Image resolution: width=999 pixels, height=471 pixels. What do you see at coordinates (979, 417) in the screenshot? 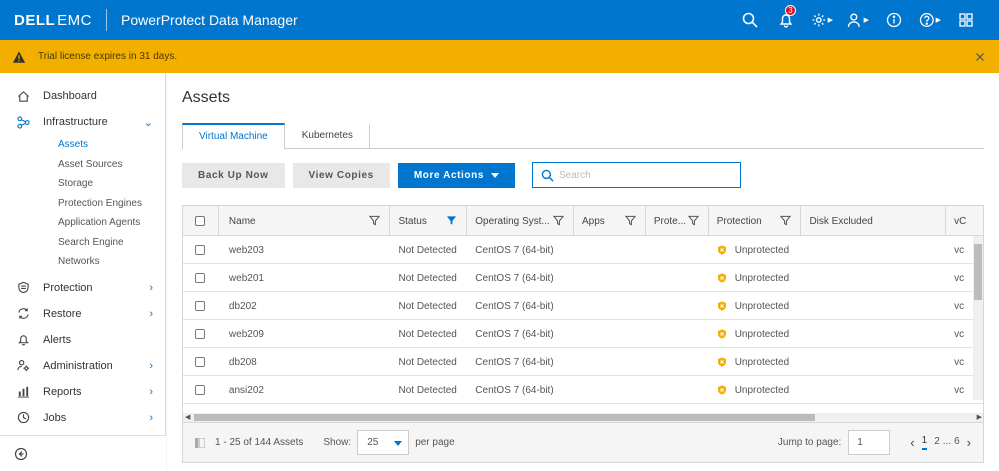
I see `scroll-right-arrow-icon: ▶` at bounding box center [979, 417].